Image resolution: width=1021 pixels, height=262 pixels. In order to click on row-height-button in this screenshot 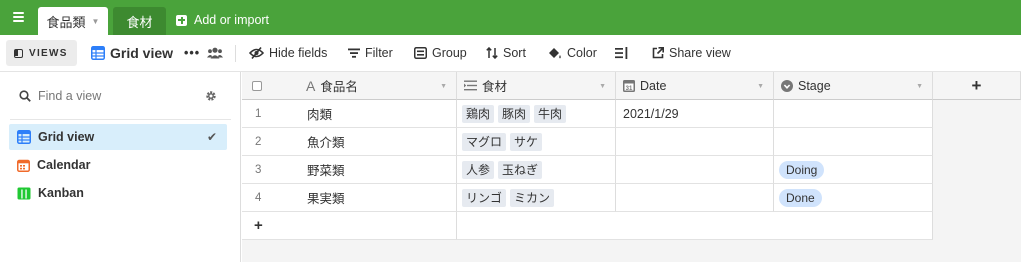, I will do `click(624, 53)`.